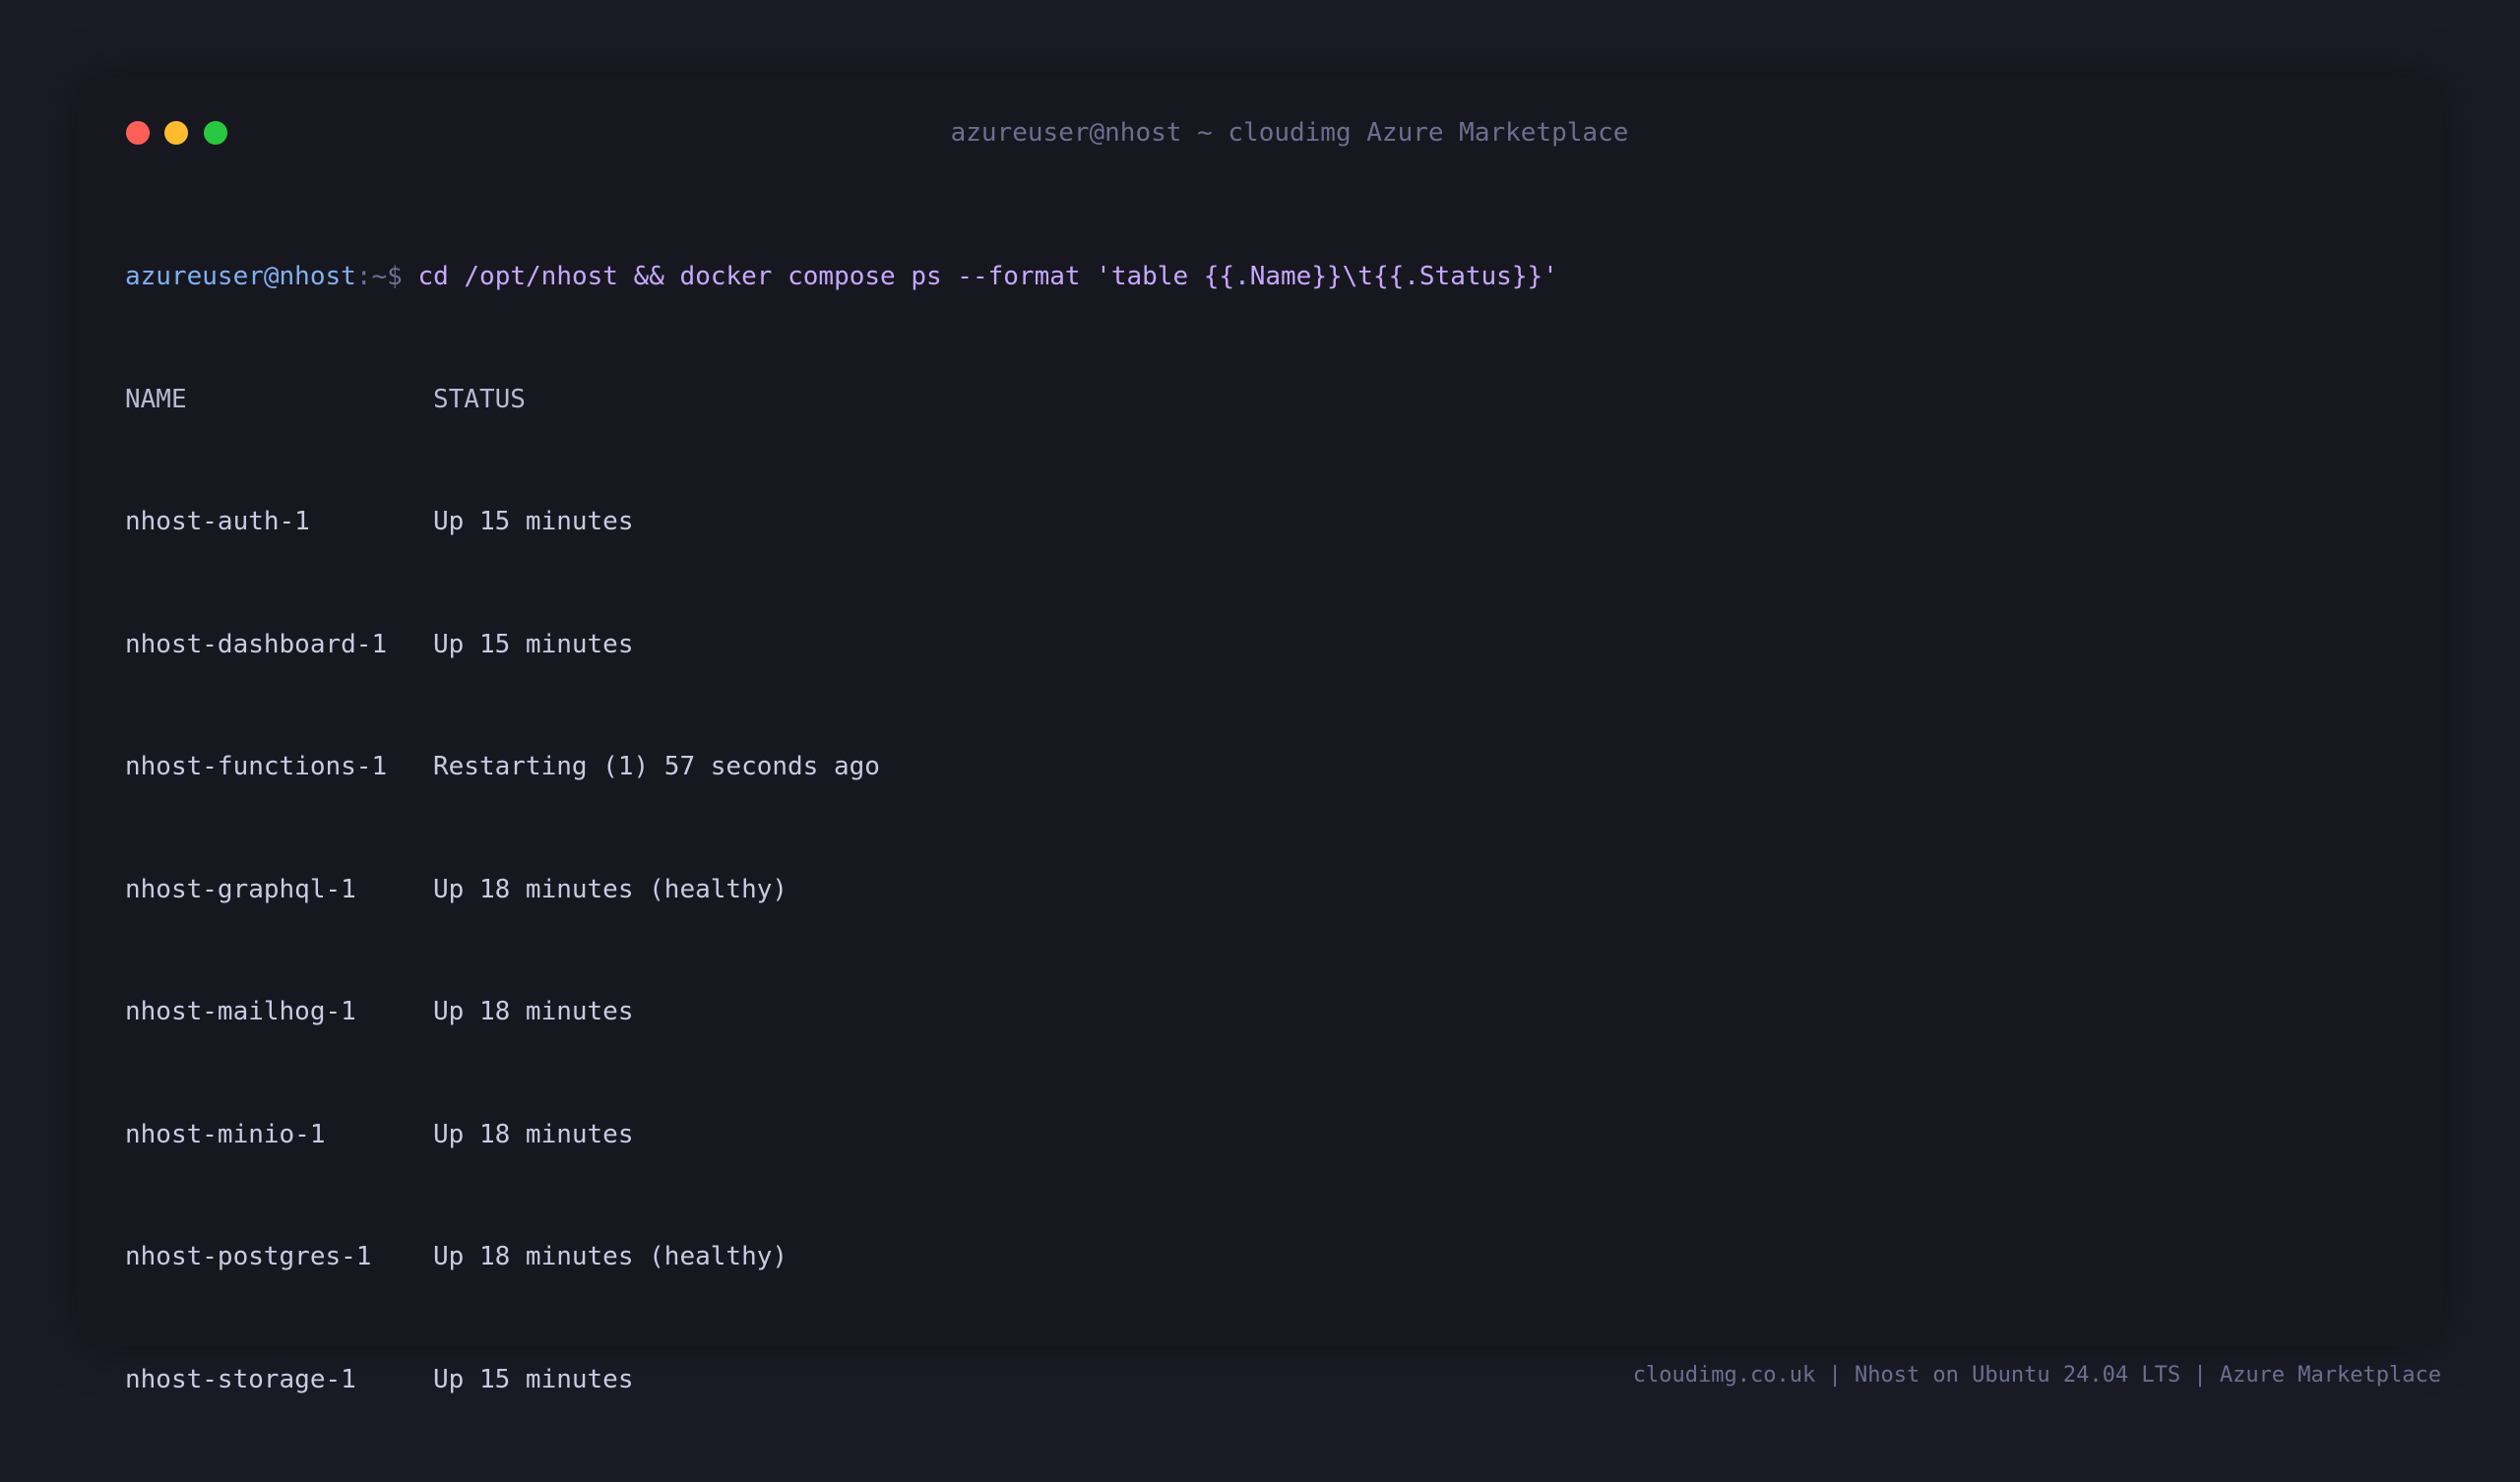  Describe the element at coordinates (841, 1380) in the screenshot. I see `table-row: nhost-storage-1 Up 15 minutes` at that location.